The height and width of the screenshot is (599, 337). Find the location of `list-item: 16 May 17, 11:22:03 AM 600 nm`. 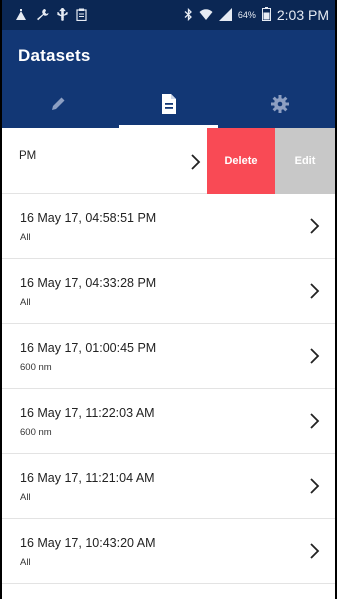

list-item: 16 May 17, 11:22:03 AM 600 nm is located at coordinates (168, 421).